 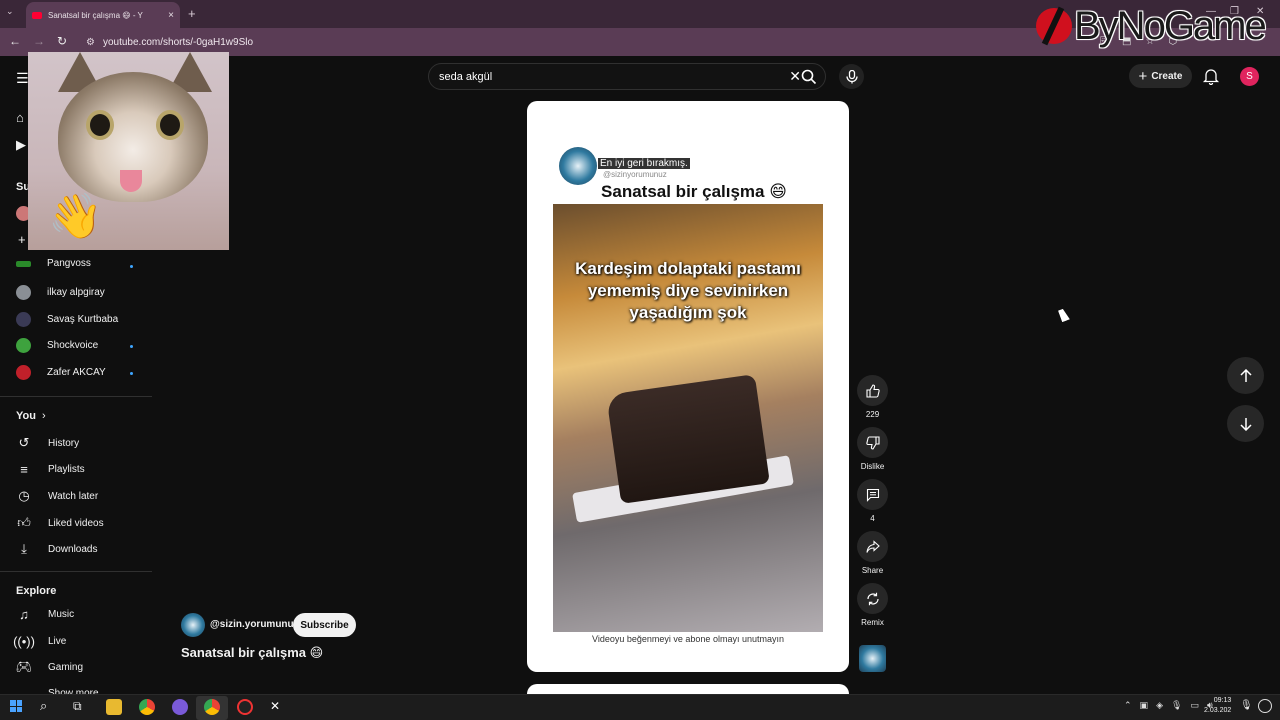 I want to click on sidebar-item-playlists: ≡ Playlists, so click(x=50, y=469).